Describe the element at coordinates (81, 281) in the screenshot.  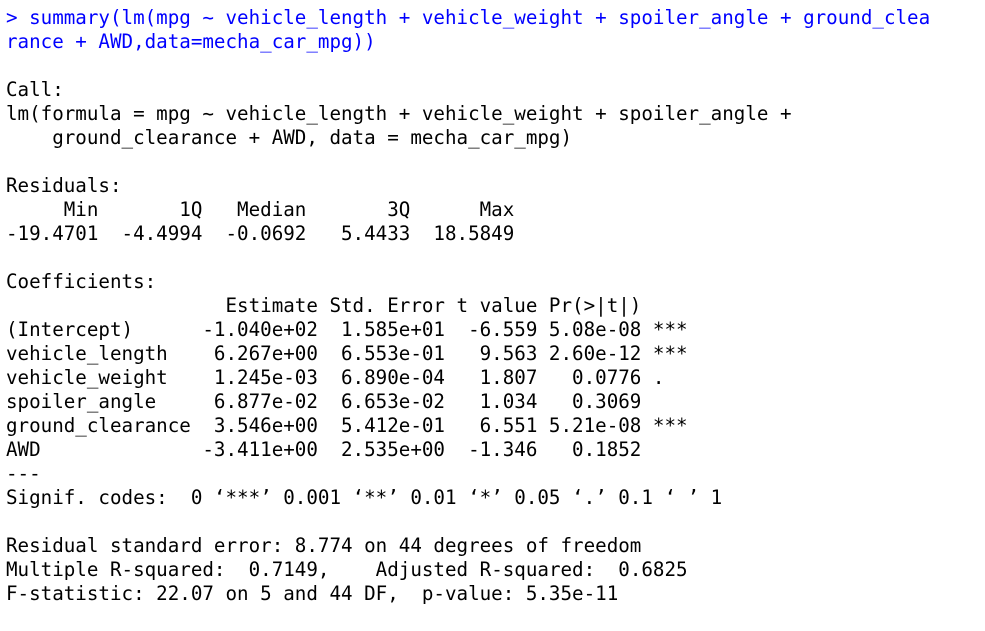
I see `coefficients-header: Coefficients:` at that location.